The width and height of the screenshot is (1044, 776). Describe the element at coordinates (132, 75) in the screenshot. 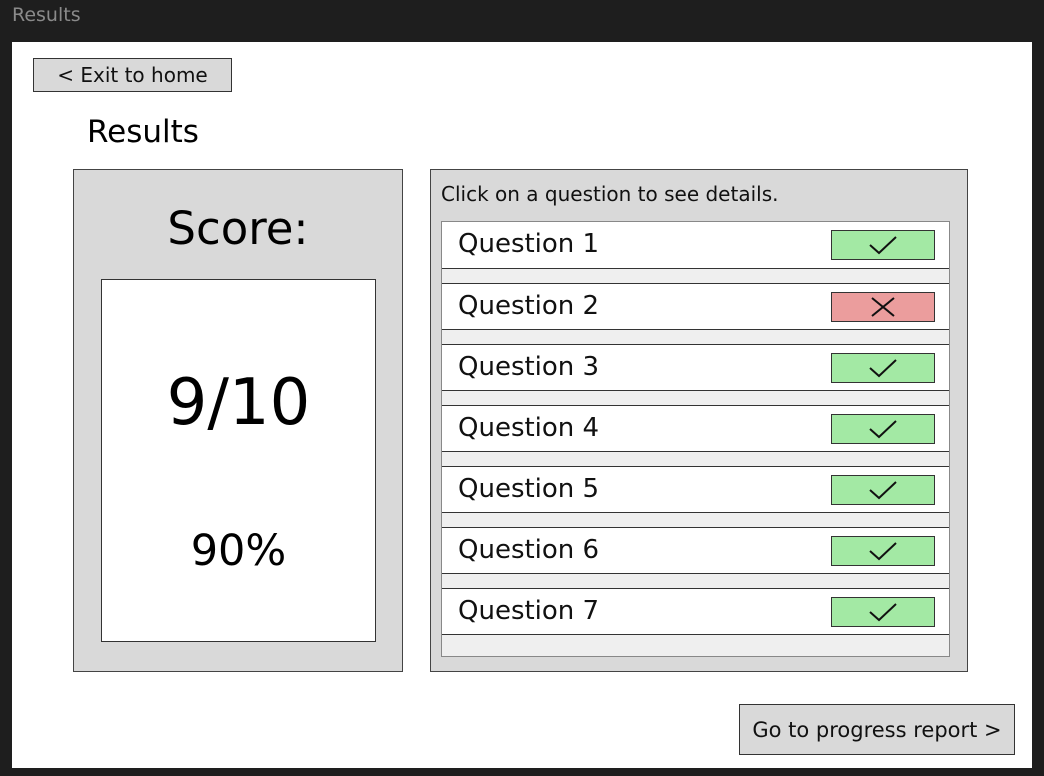

I see `exit-to-home-button: < Exit to home` at that location.